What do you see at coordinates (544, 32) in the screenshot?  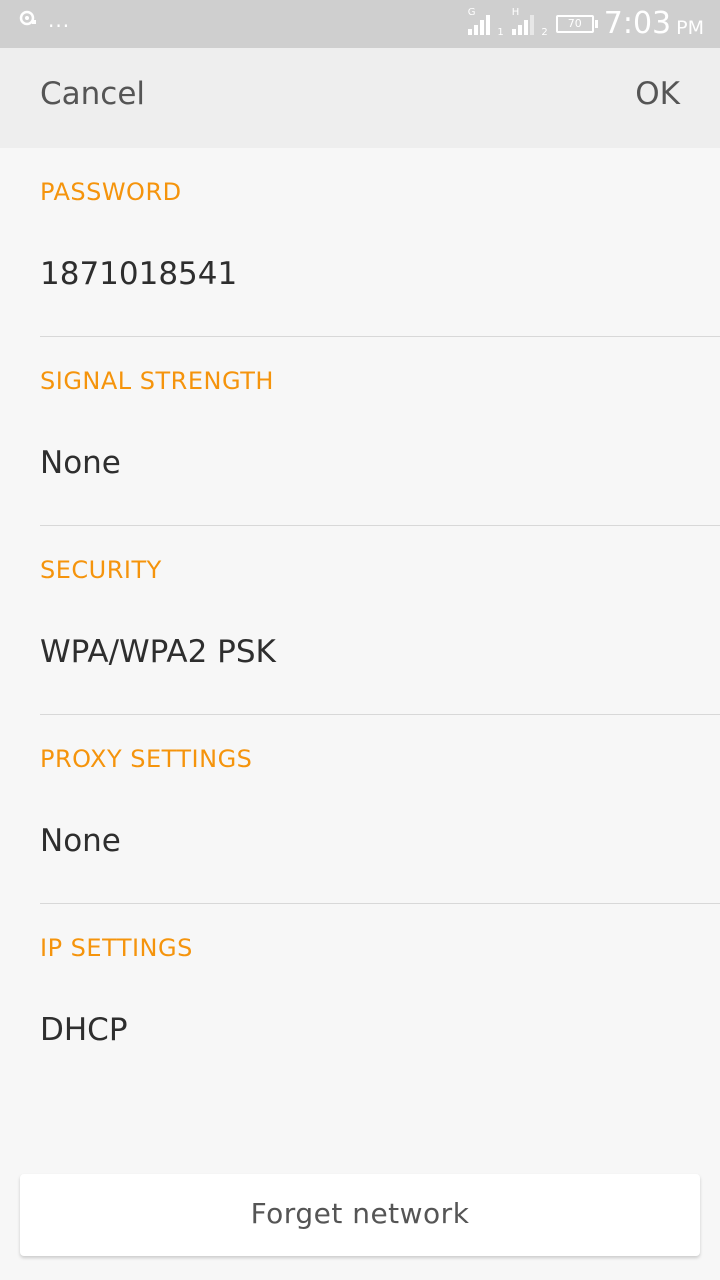 I see `sim2-number: 2` at bounding box center [544, 32].